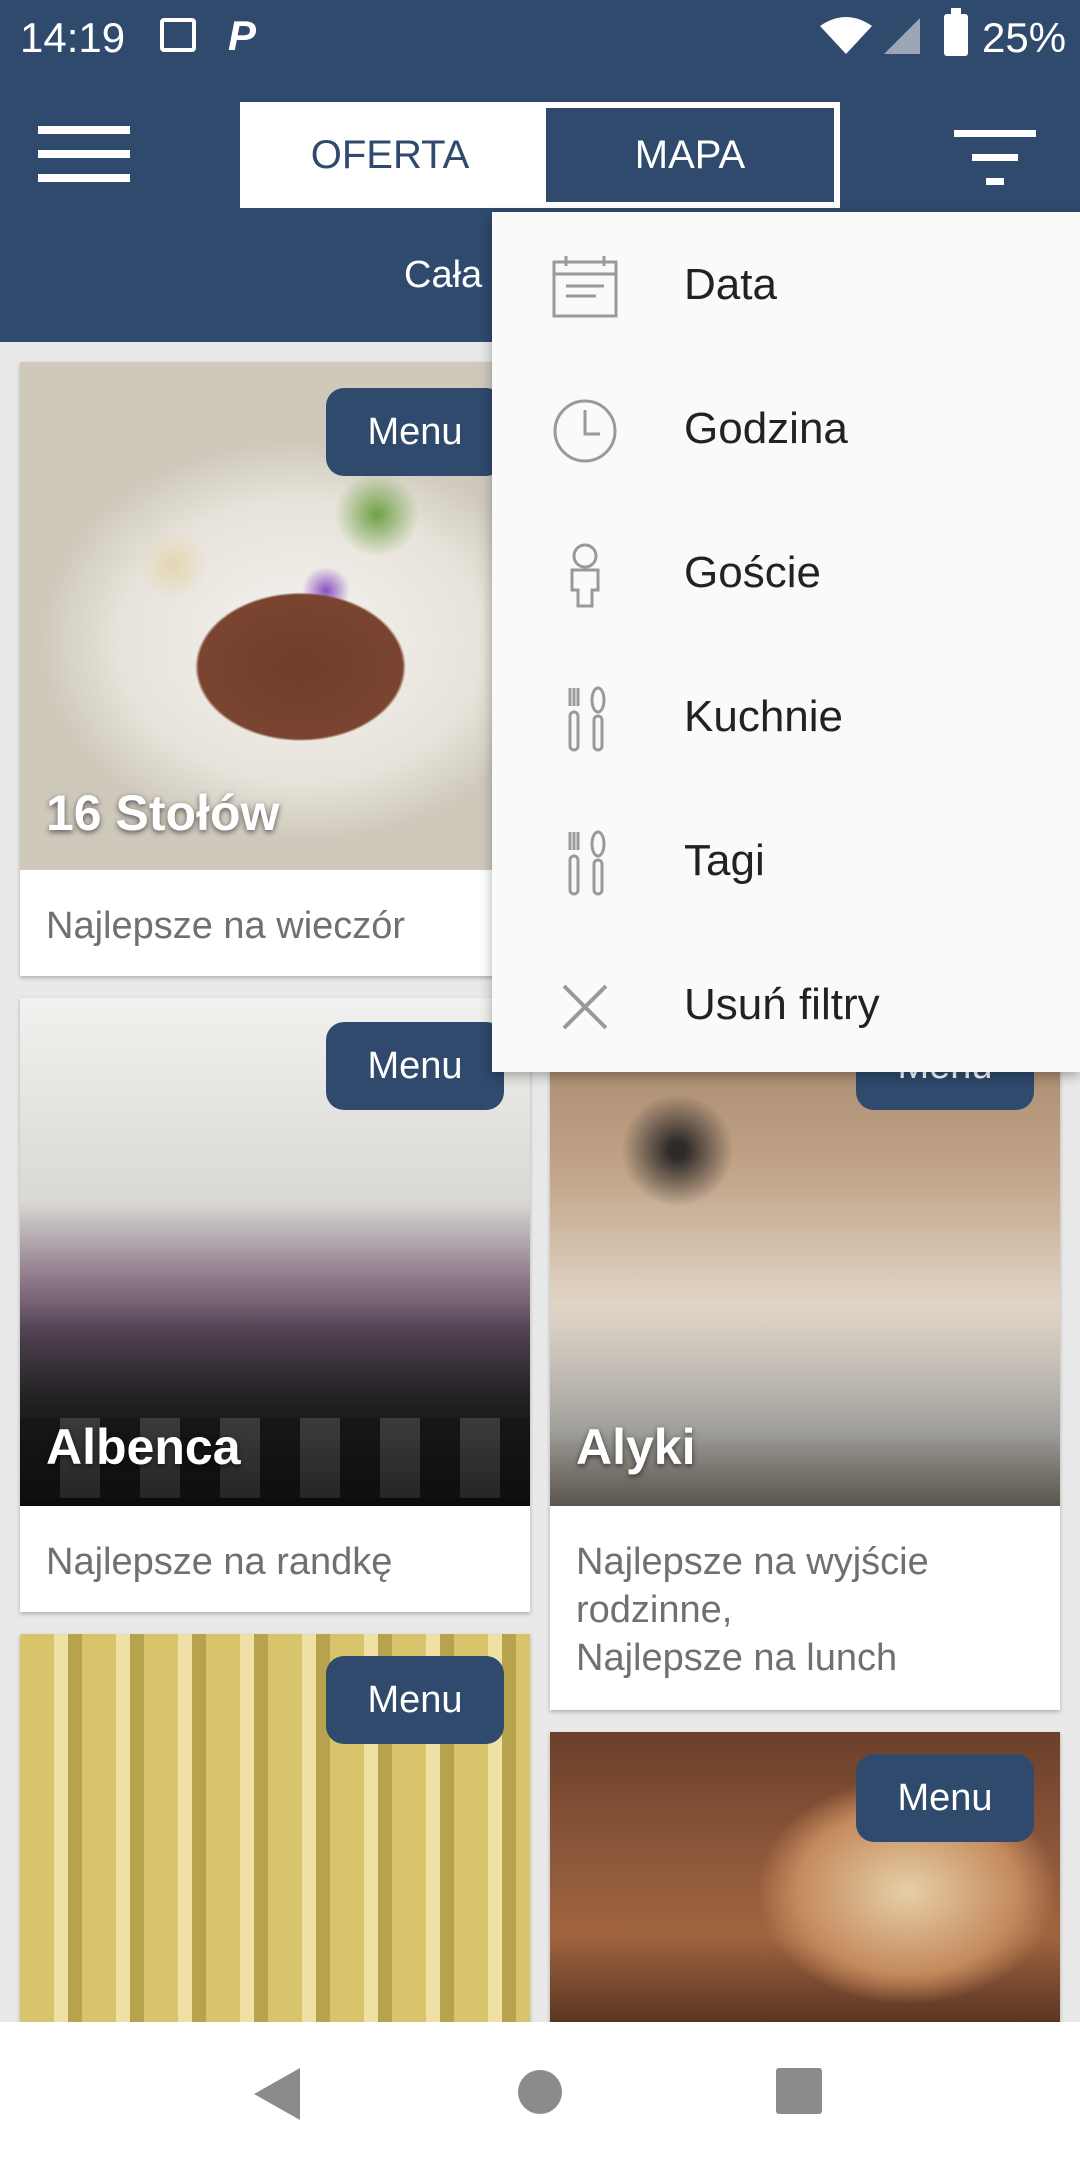 The width and height of the screenshot is (1080, 2160). Describe the element at coordinates (275, 1305) in the screenshot. I see `restaurant-card: Menu Albenca Najlepsze na randkę` at that location.